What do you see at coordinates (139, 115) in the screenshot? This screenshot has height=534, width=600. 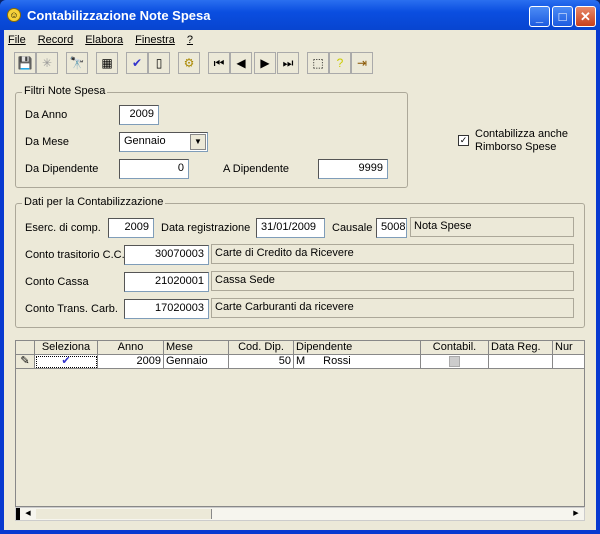 I see `da-anno-input: 2009` at bounding box center [139, 115].